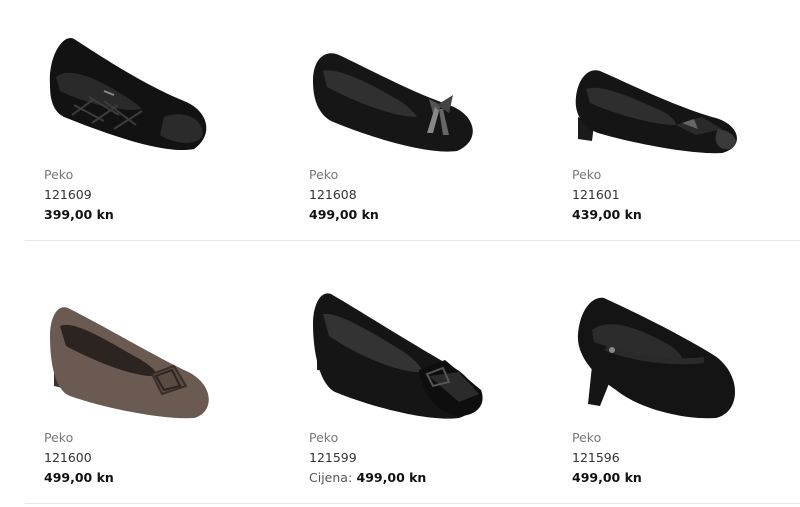  Describe the element at coordinates (419, 100) in the screenshot. I see `black-suede-bow-flat-icon` at that location.